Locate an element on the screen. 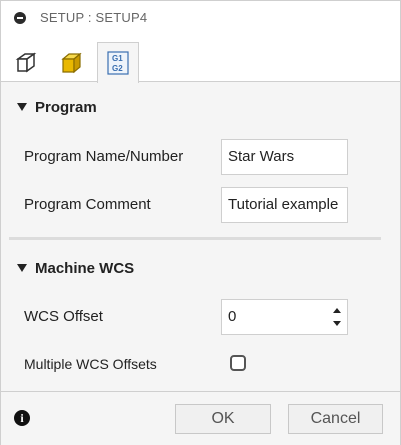 Image resolution: width=401 pixels, height=445 pixels. program-header-label: Program is located at coordinates (66, 107).